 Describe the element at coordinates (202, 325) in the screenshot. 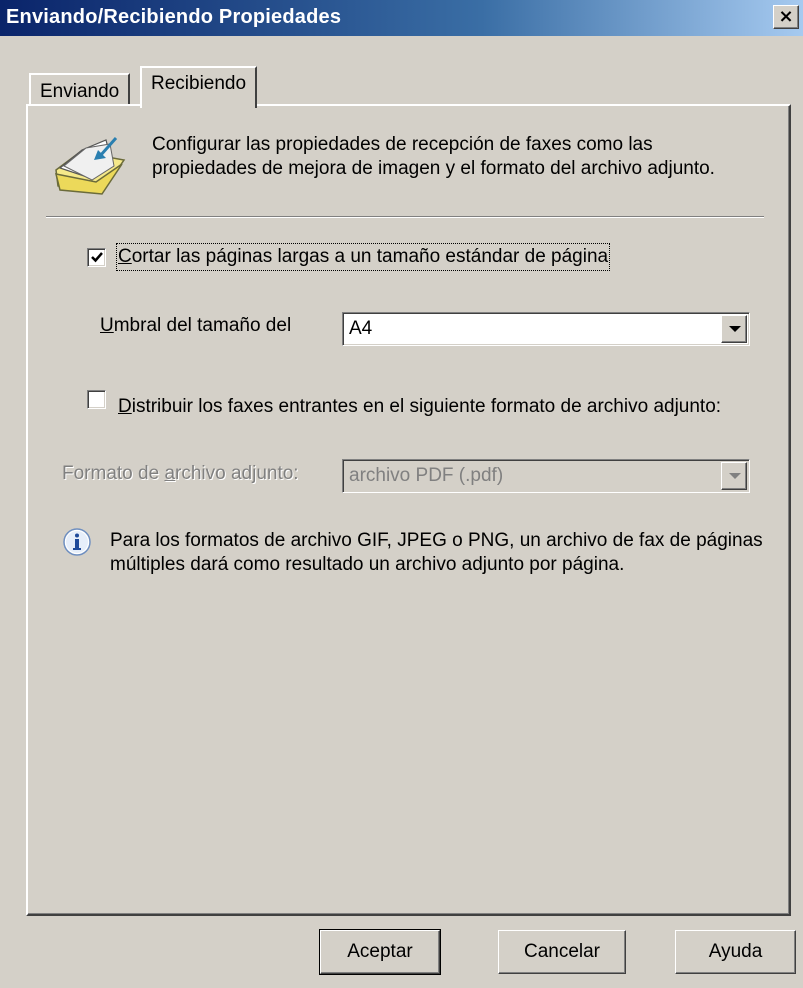

I see `threshold-text: mbral del tamaño del` at that location.